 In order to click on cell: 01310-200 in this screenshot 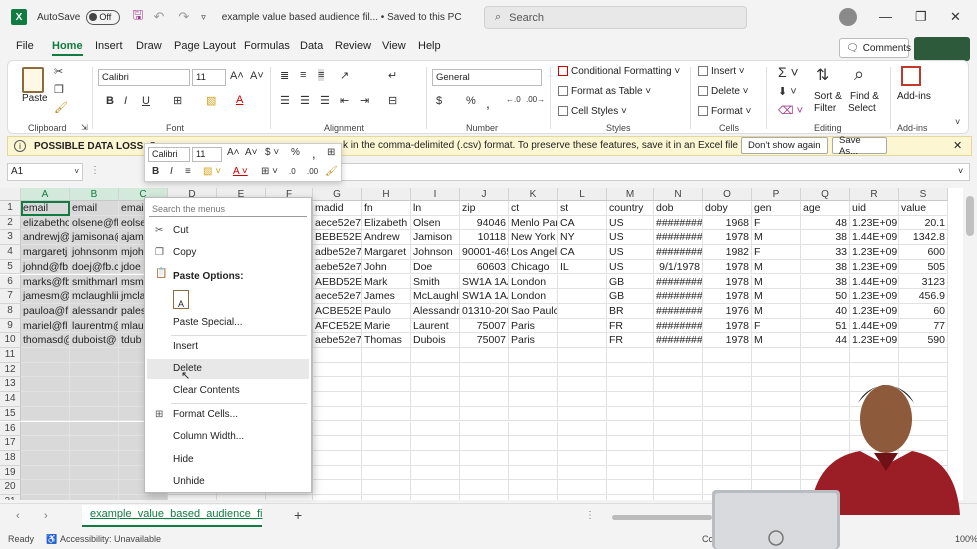, I will do `click(484, 311)`.